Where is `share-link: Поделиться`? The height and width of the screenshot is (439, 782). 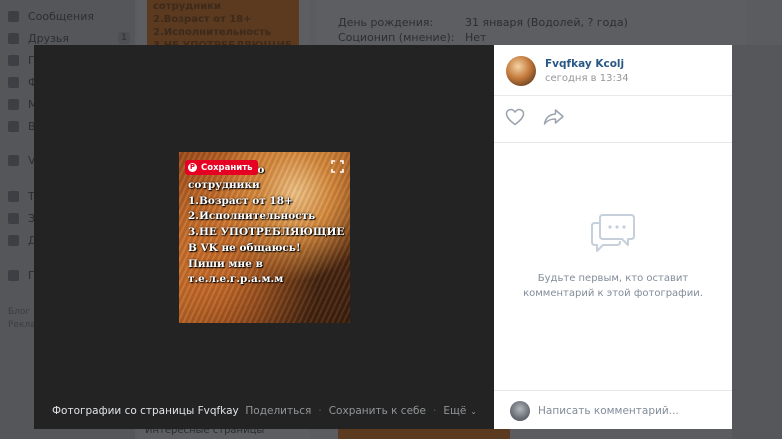 share-link: Поделиться is located at coordinates (278, 411).